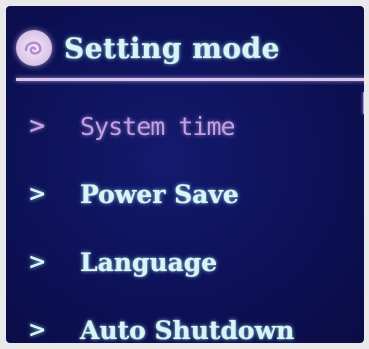  Describe the element at coordinates (149, 262) in the screenshot. I see `menu-item-label: Language` at that location.